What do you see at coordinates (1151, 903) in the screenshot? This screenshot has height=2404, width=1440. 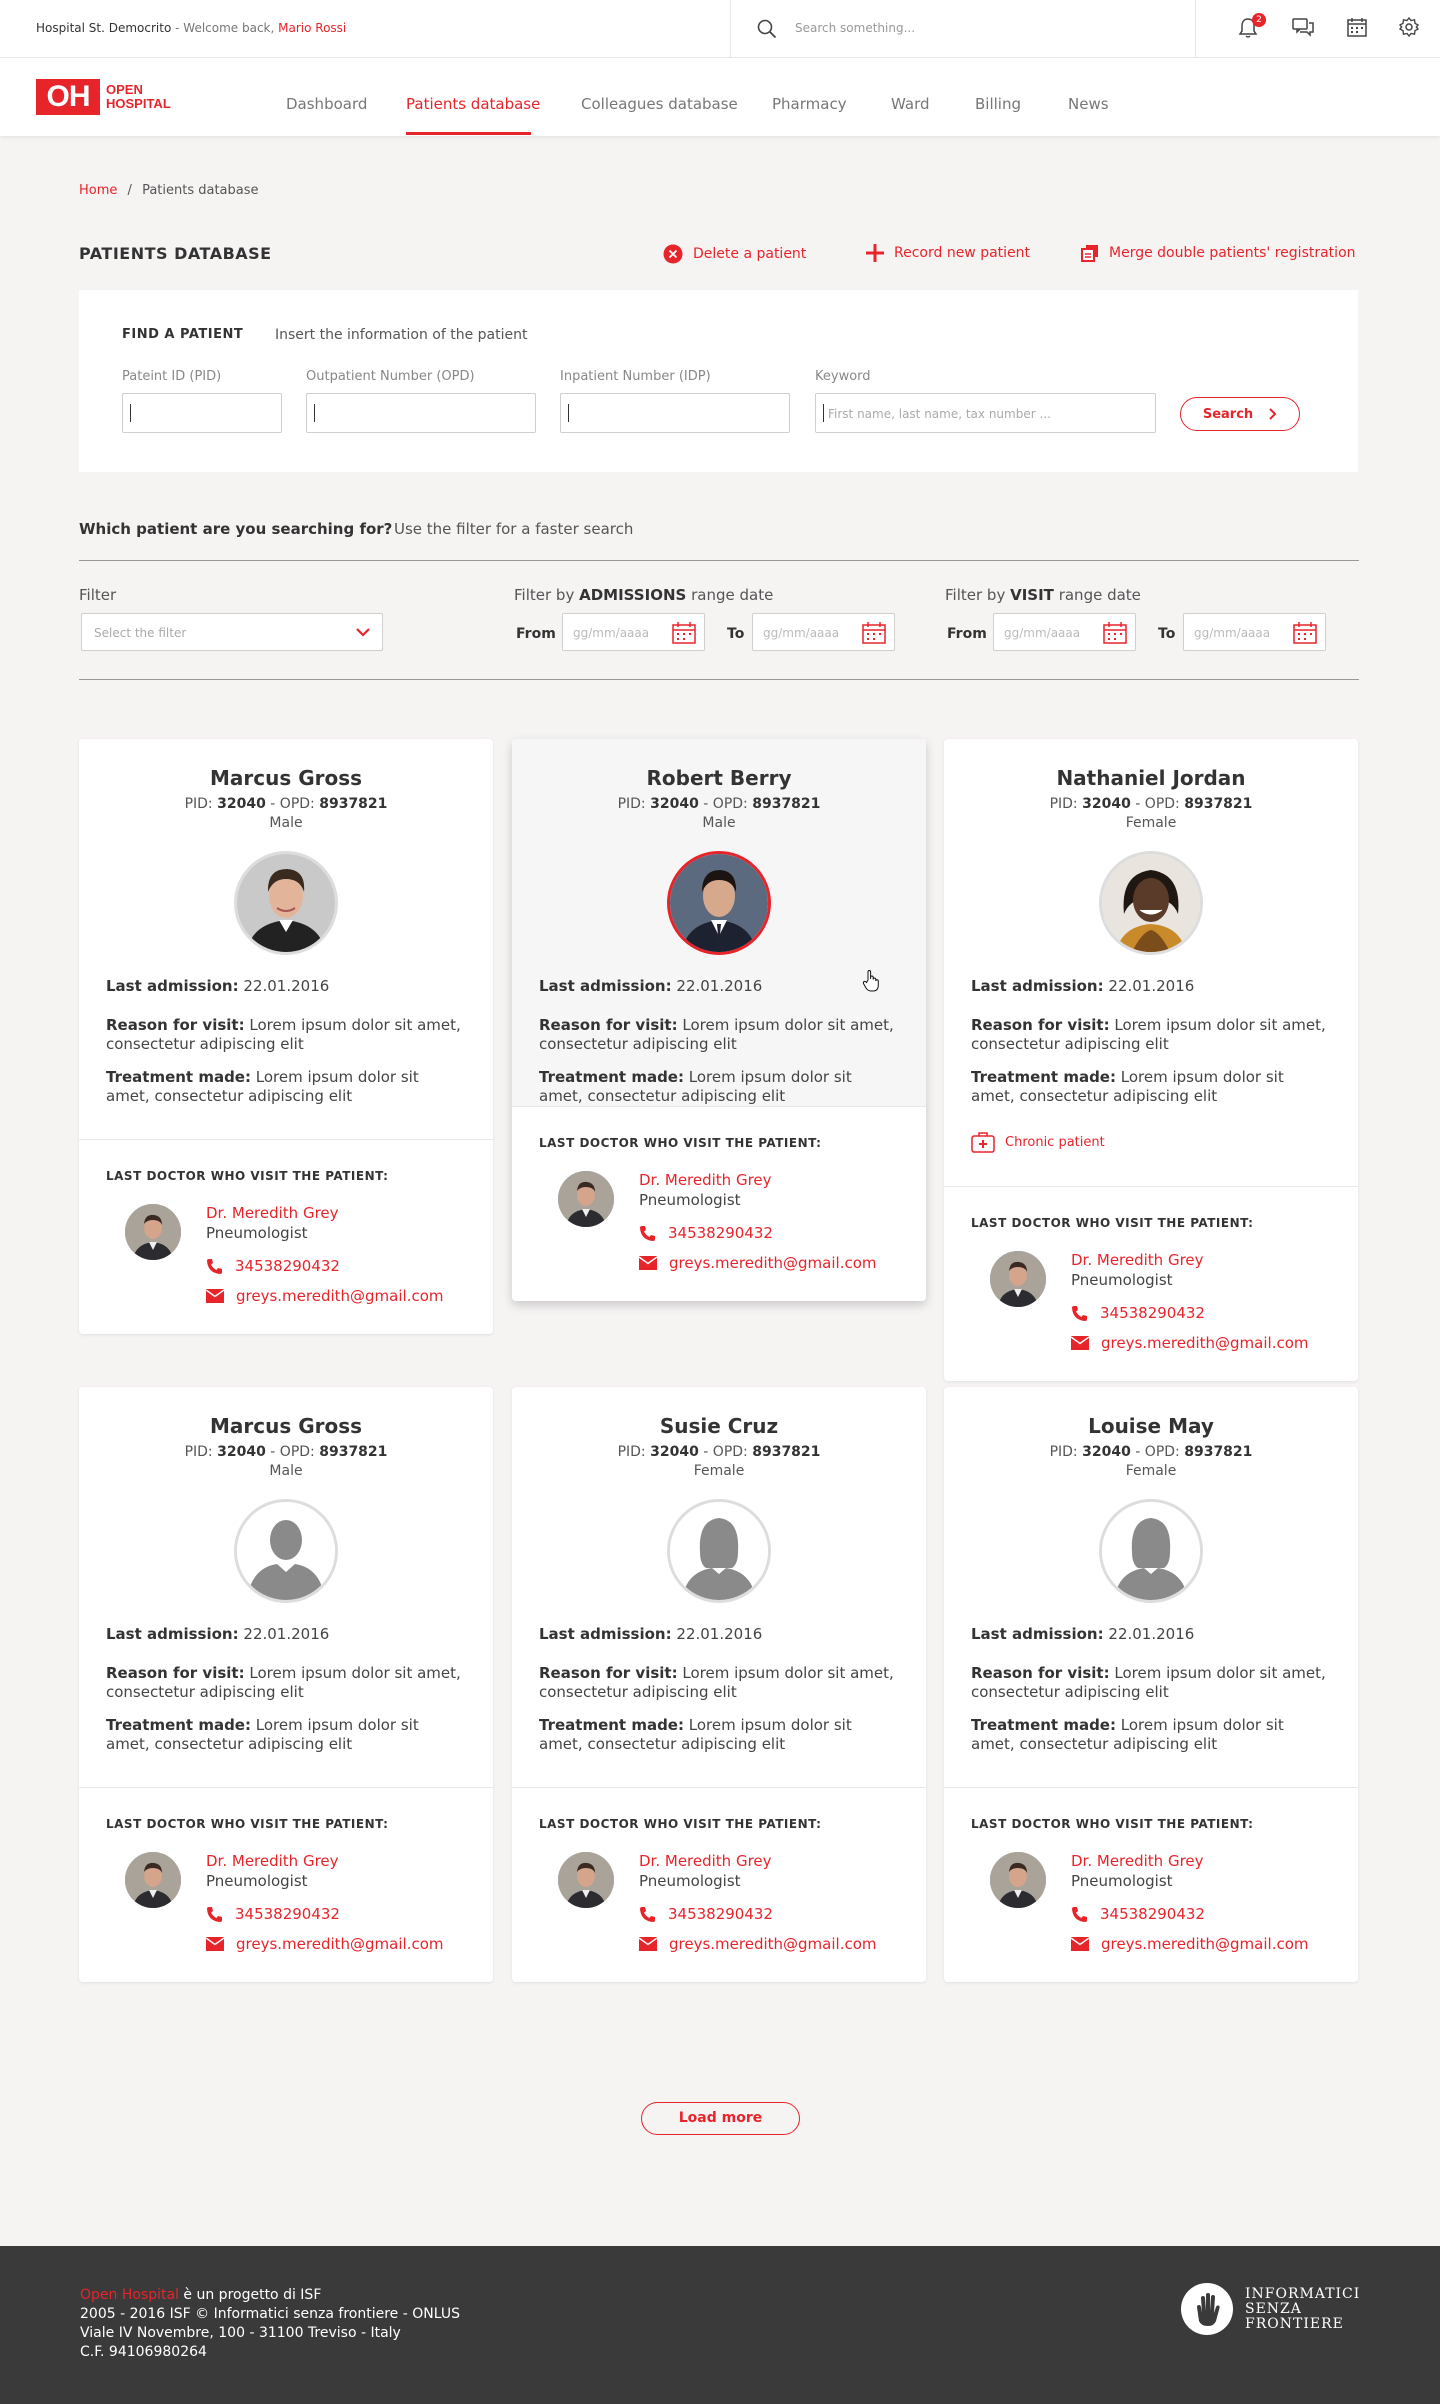 I see `patient-photo-image` at bounding box center [1151, 903].